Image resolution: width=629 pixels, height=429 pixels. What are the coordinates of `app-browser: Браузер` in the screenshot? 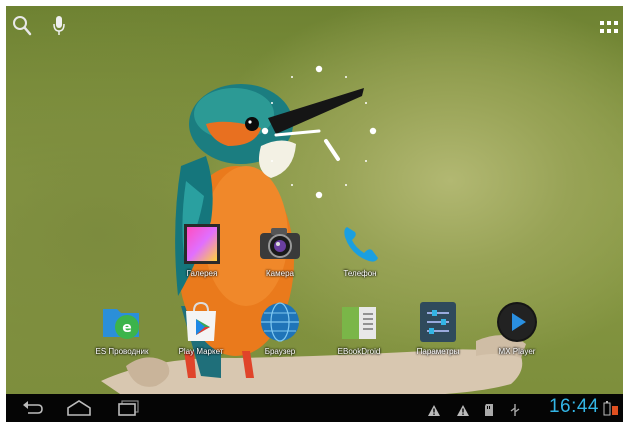 It's located at (280, 327).